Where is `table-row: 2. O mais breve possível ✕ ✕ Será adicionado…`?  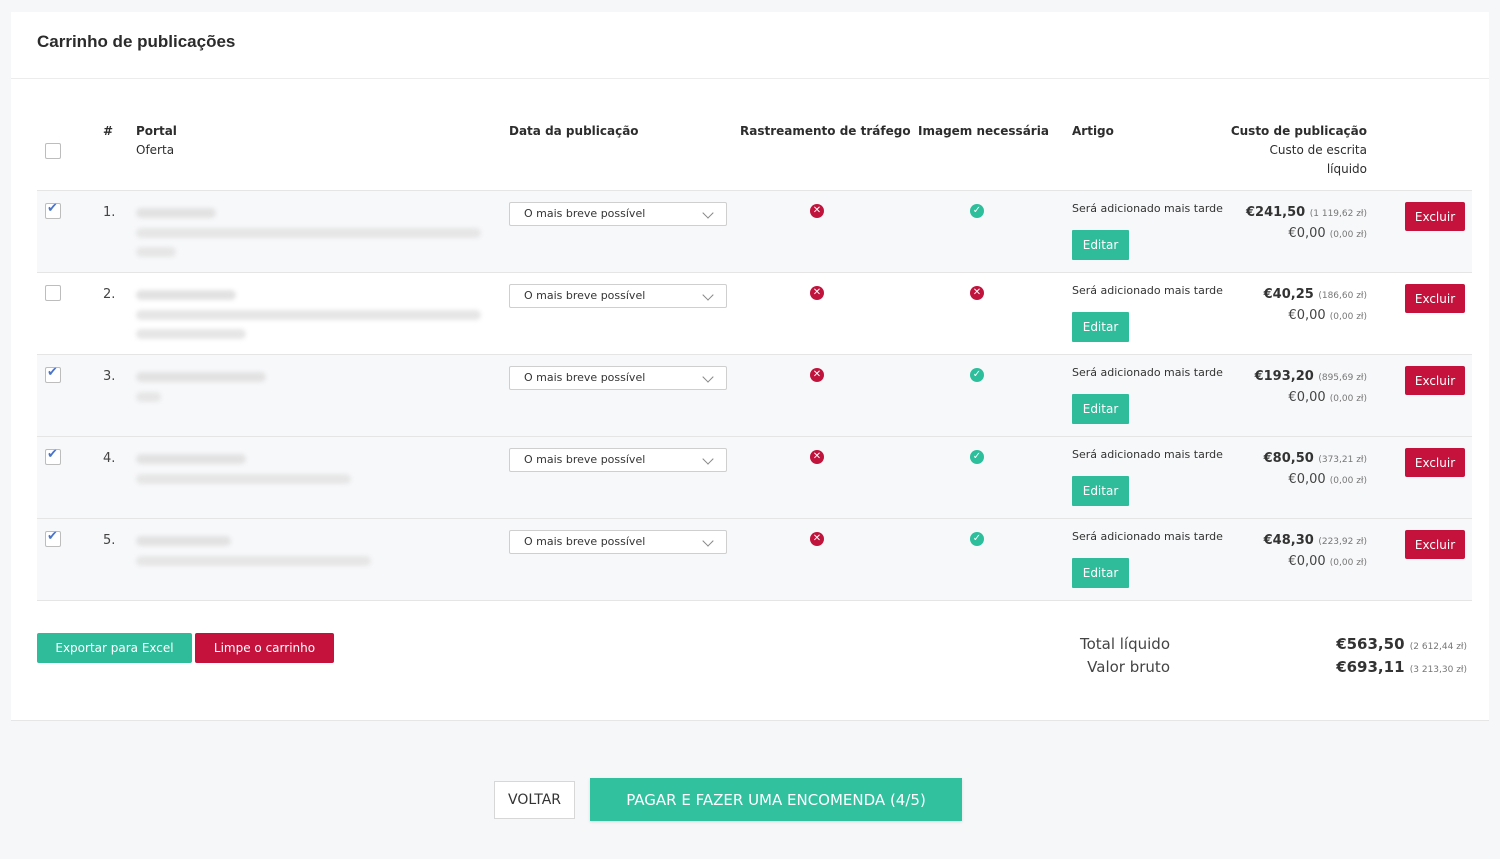
table-row: 2. O mais breve possível ✕ ✕ Será adicionado… is located at coordinates (754, 314).